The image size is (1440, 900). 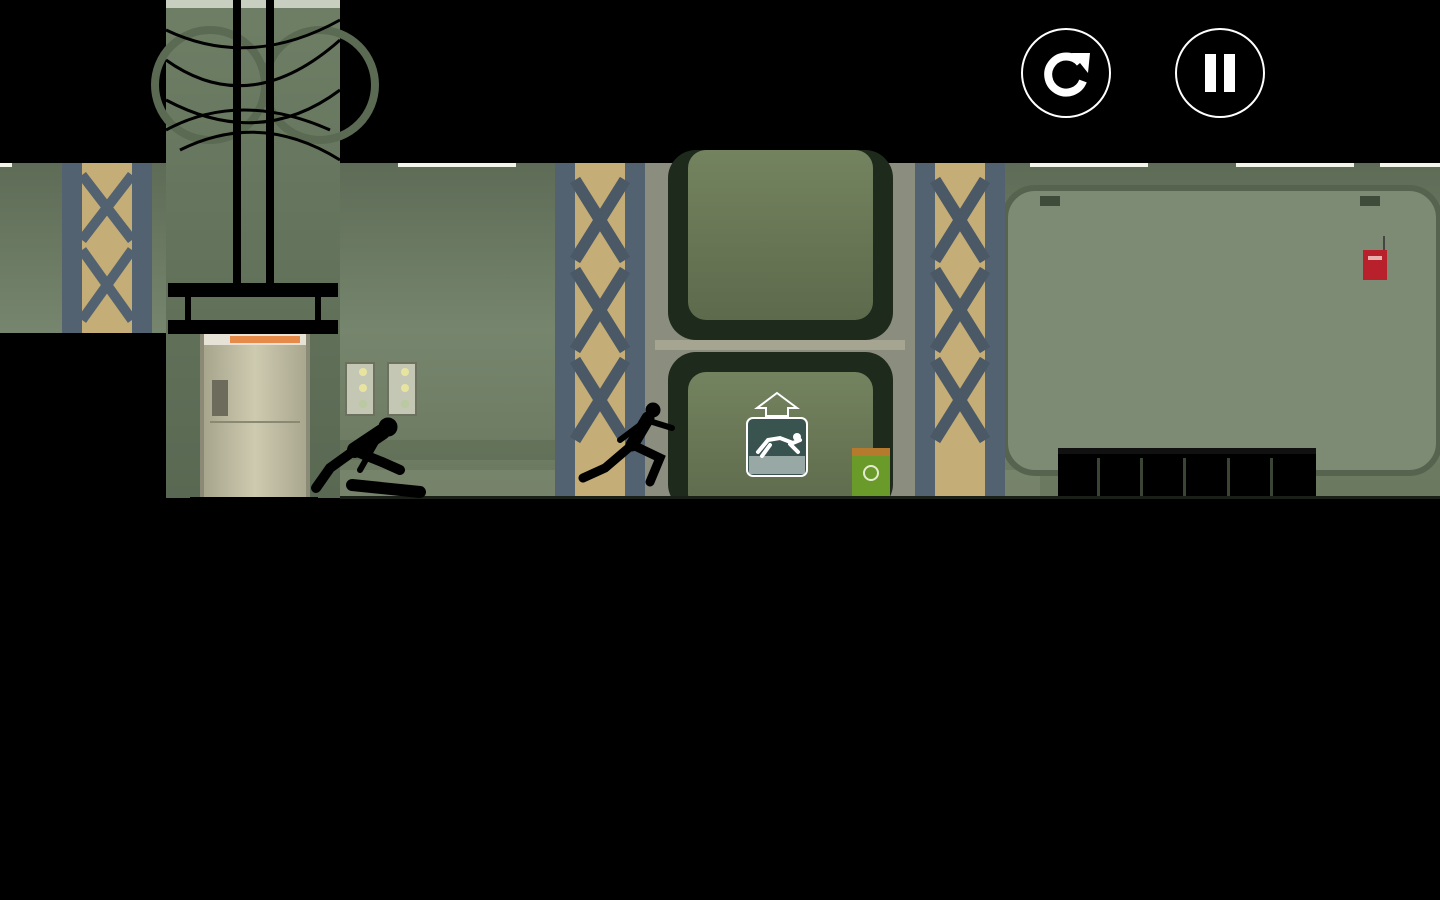 What do you see at coordinates (871, 473) in the screenshot?
I see `hazard-barrel` at bounding box center [871, 473].